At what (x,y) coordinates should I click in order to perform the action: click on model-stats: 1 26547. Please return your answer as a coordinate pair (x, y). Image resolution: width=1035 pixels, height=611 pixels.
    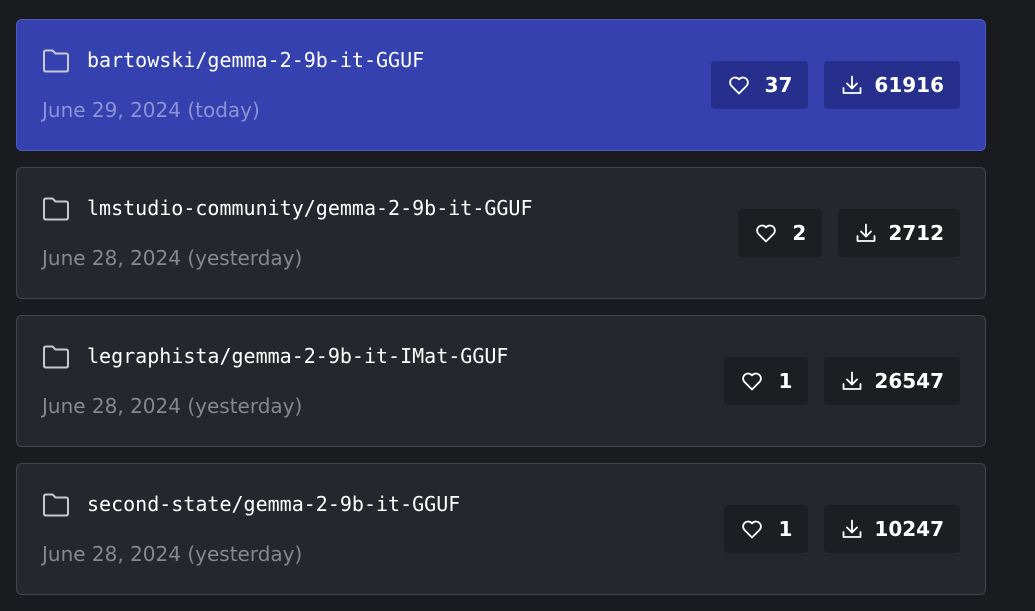
    Looking at the image, I should click on (842, 381).